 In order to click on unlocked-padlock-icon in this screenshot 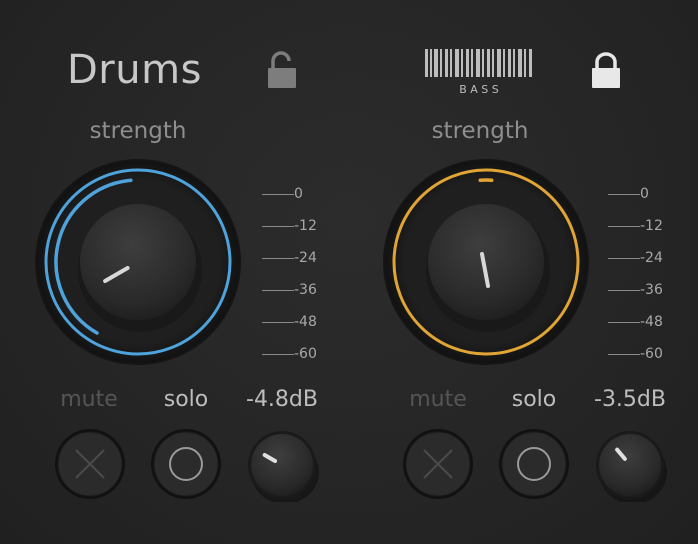, I will do `click(282, 70)`.